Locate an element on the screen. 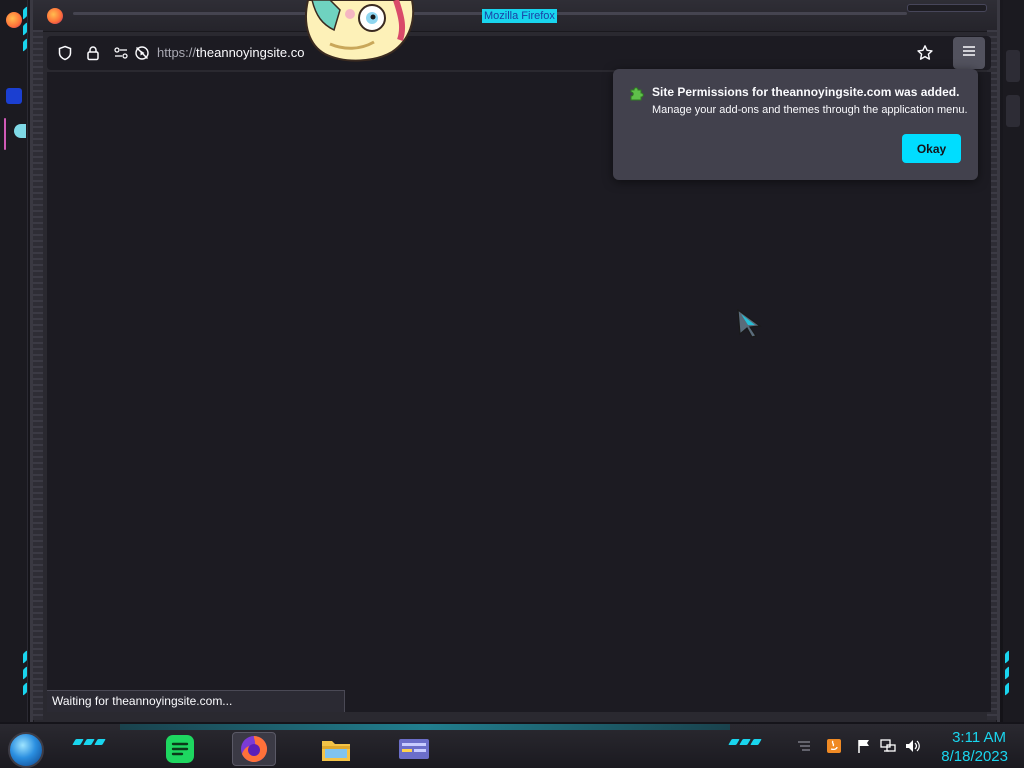 This screenshot has width=1024, height=768. window-title: Mozilla Firefox is located at coordinates (519, 16).